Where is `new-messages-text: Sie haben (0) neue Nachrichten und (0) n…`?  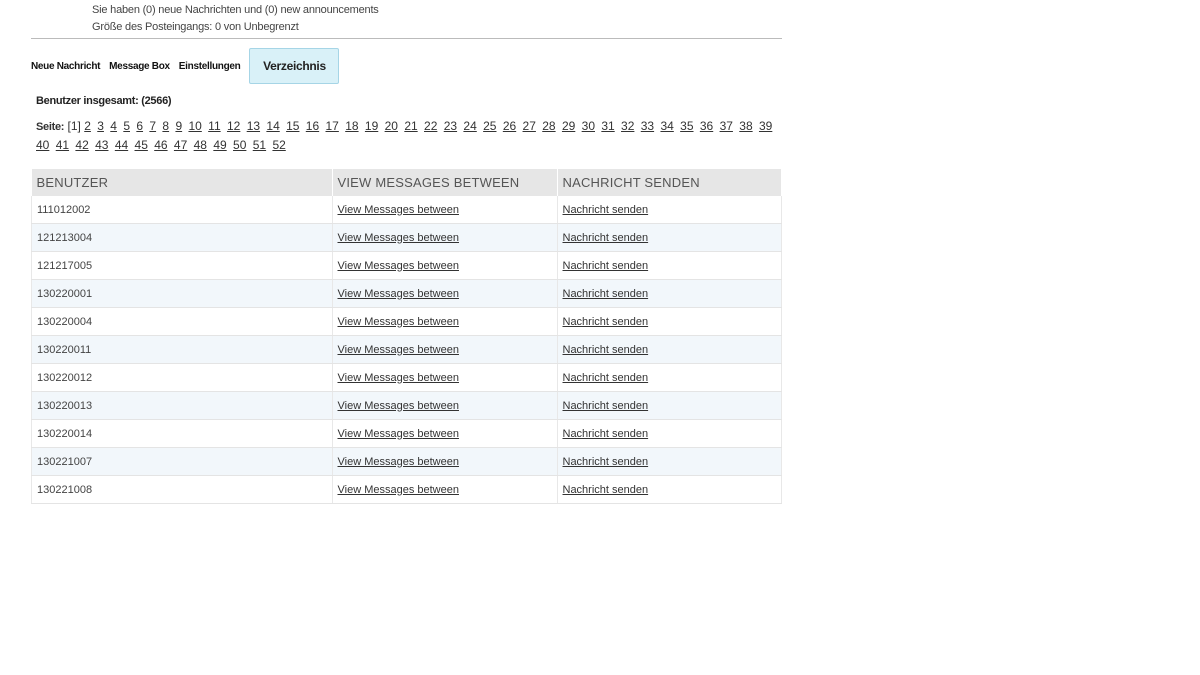
new-messages-text: Sie haben (0) neue Nachrichten und (0) n… is located at coordinates (235, 10).